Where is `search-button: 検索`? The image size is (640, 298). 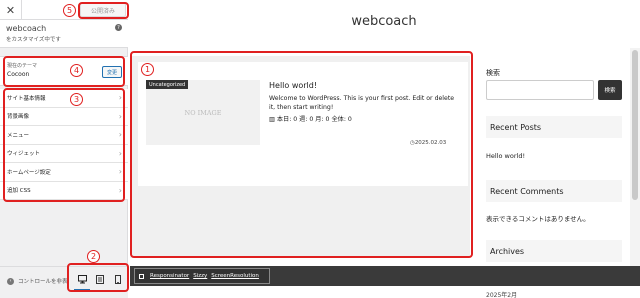 search-button: 検索 is located at coordinates (610, 90).